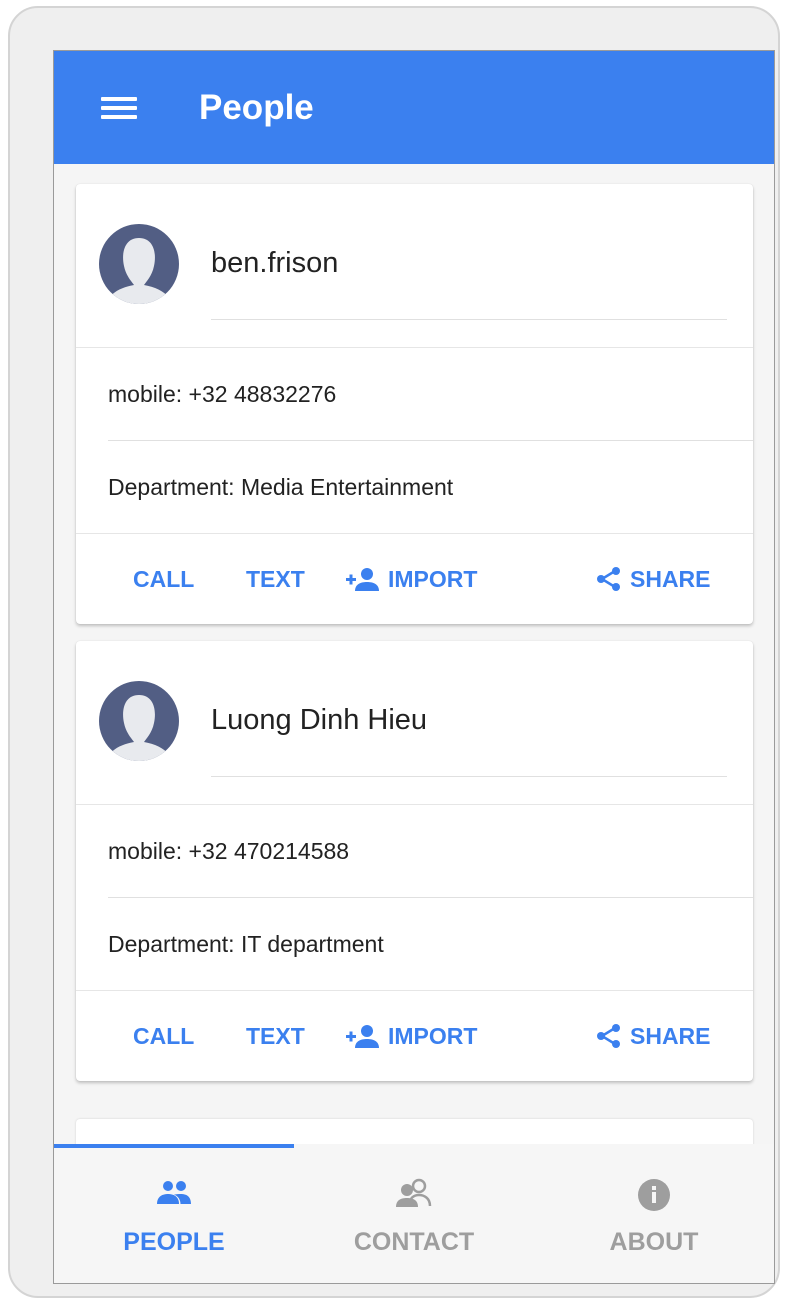 The height and width of the screenshot is (1305, 785). What do you see at coordinates (119, 108) in the screenshot?
I see `menu-icon` at bounding box center [119, 108].